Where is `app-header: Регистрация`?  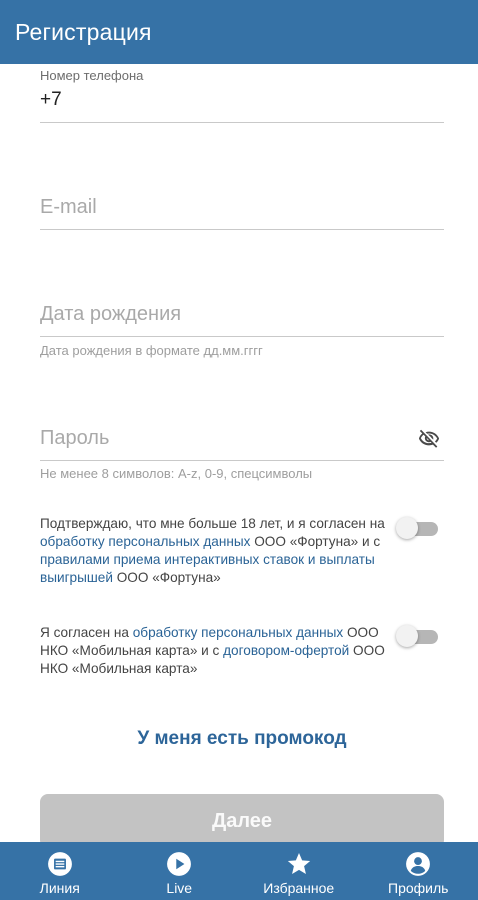
app-header: Регистрация is located at coordinates (239, 32).